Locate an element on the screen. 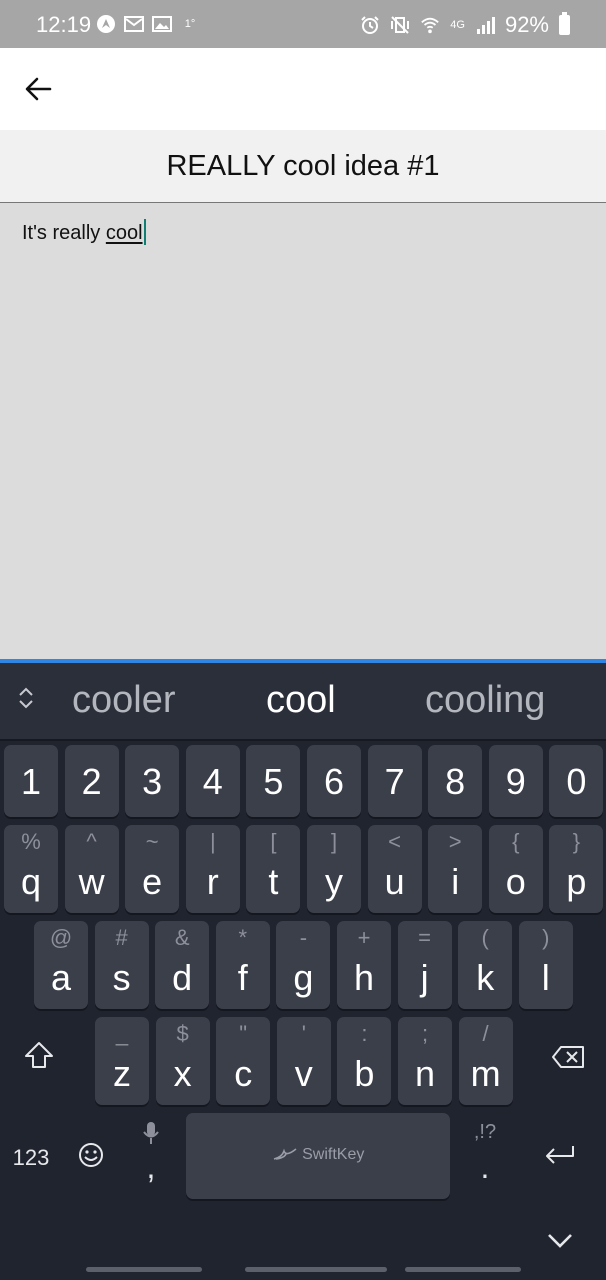 The height and width of the screenshot is (1280, 606). gallery-notification-icon is located at coordinates (162, 24).